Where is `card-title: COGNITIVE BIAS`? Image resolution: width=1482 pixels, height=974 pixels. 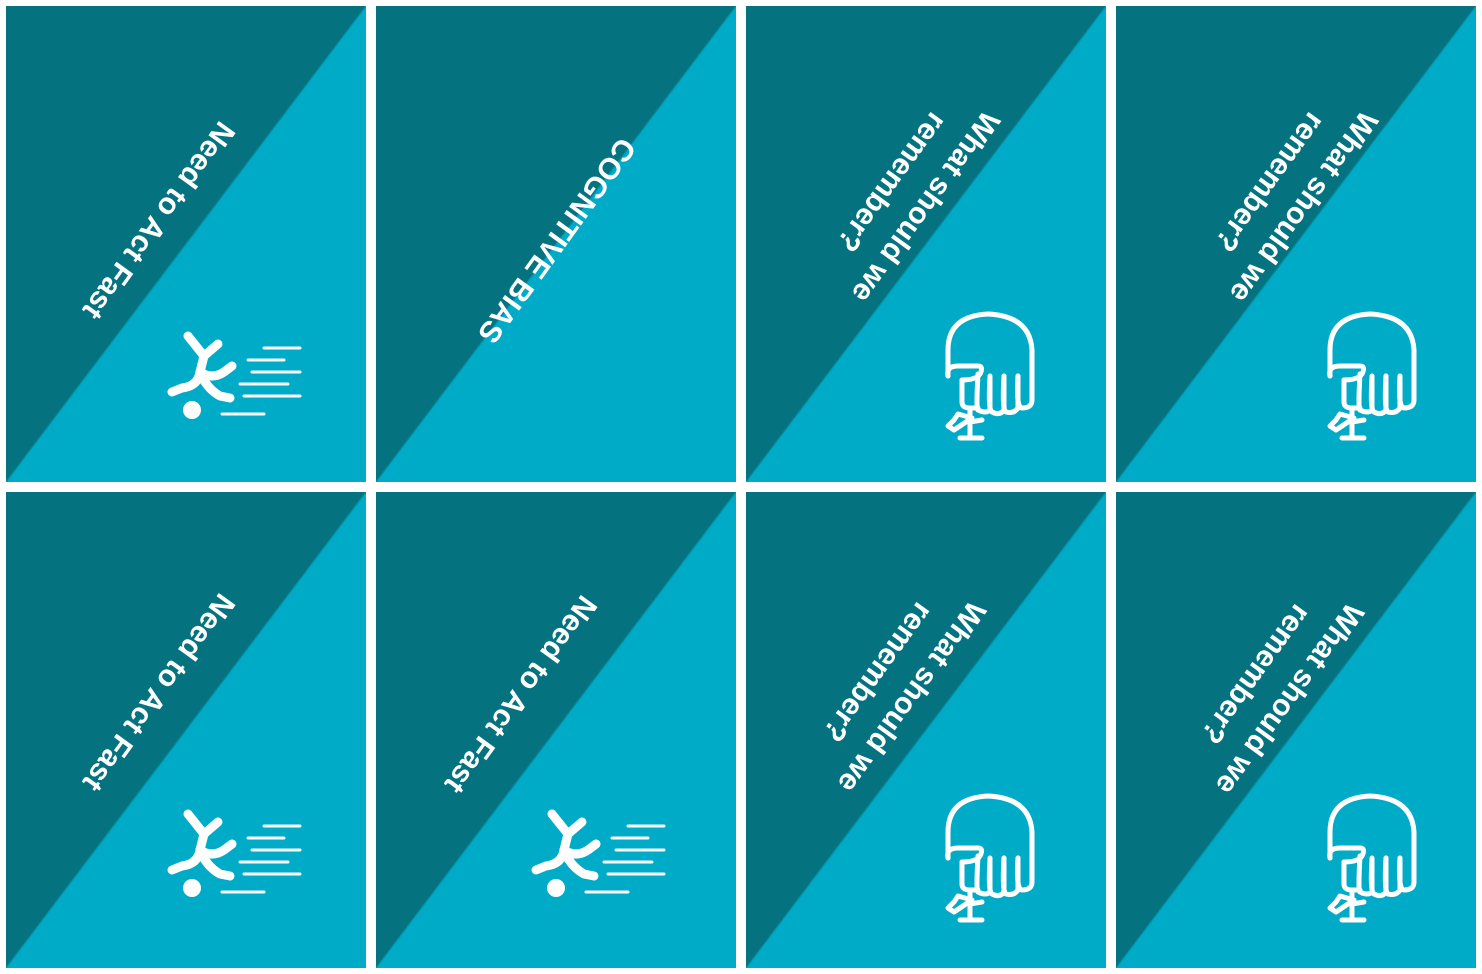
card-title: COGNITIVE BIAS is located at coordinates (556, 240).